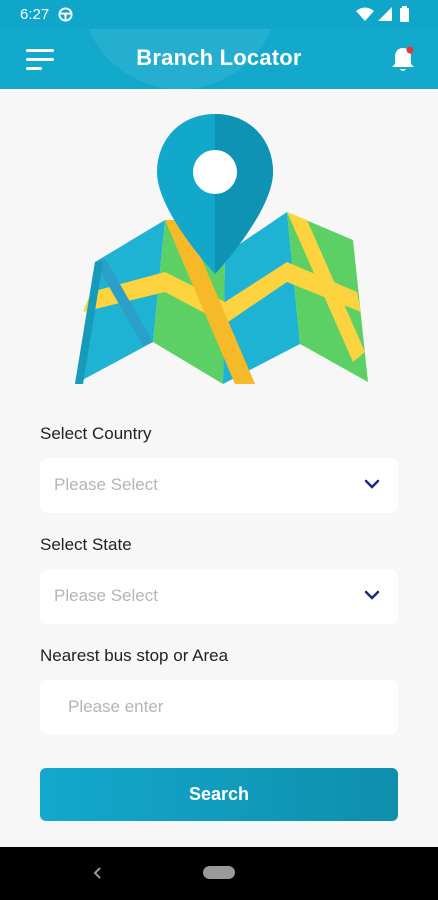  I want to click on steering-wheel-icon, so click(65, 14).